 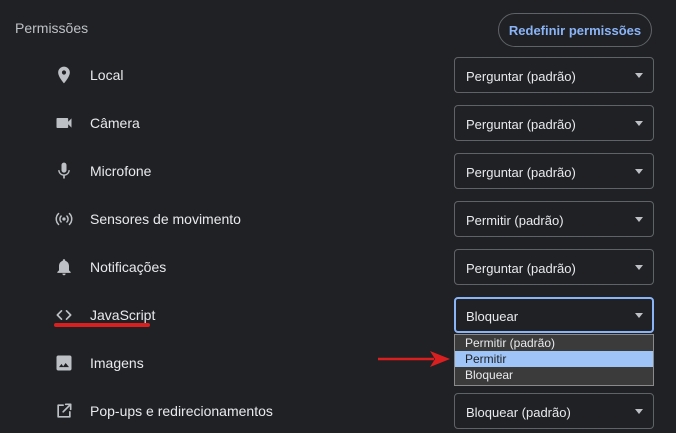 I want to click on location-pin-icon, so click(x=64, y=75).